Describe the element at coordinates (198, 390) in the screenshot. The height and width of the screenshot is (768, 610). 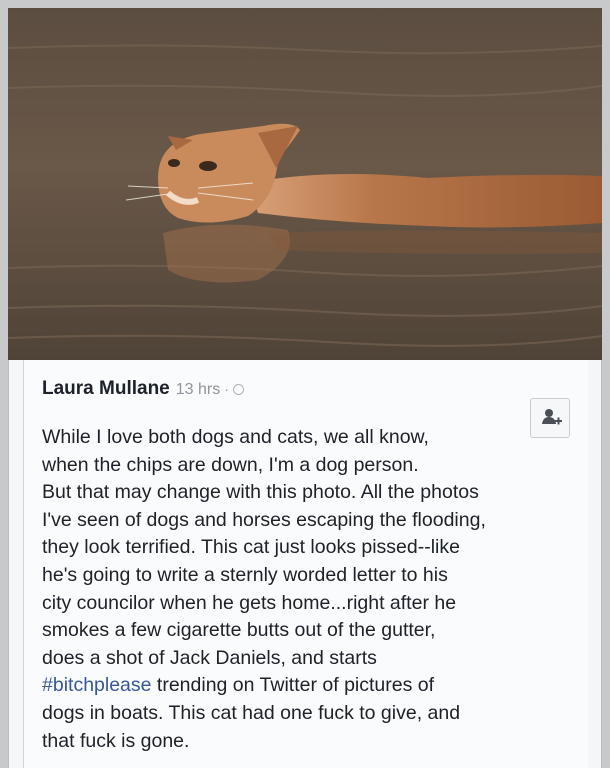
I see `post-timestamp: 13 hrs` at that location.